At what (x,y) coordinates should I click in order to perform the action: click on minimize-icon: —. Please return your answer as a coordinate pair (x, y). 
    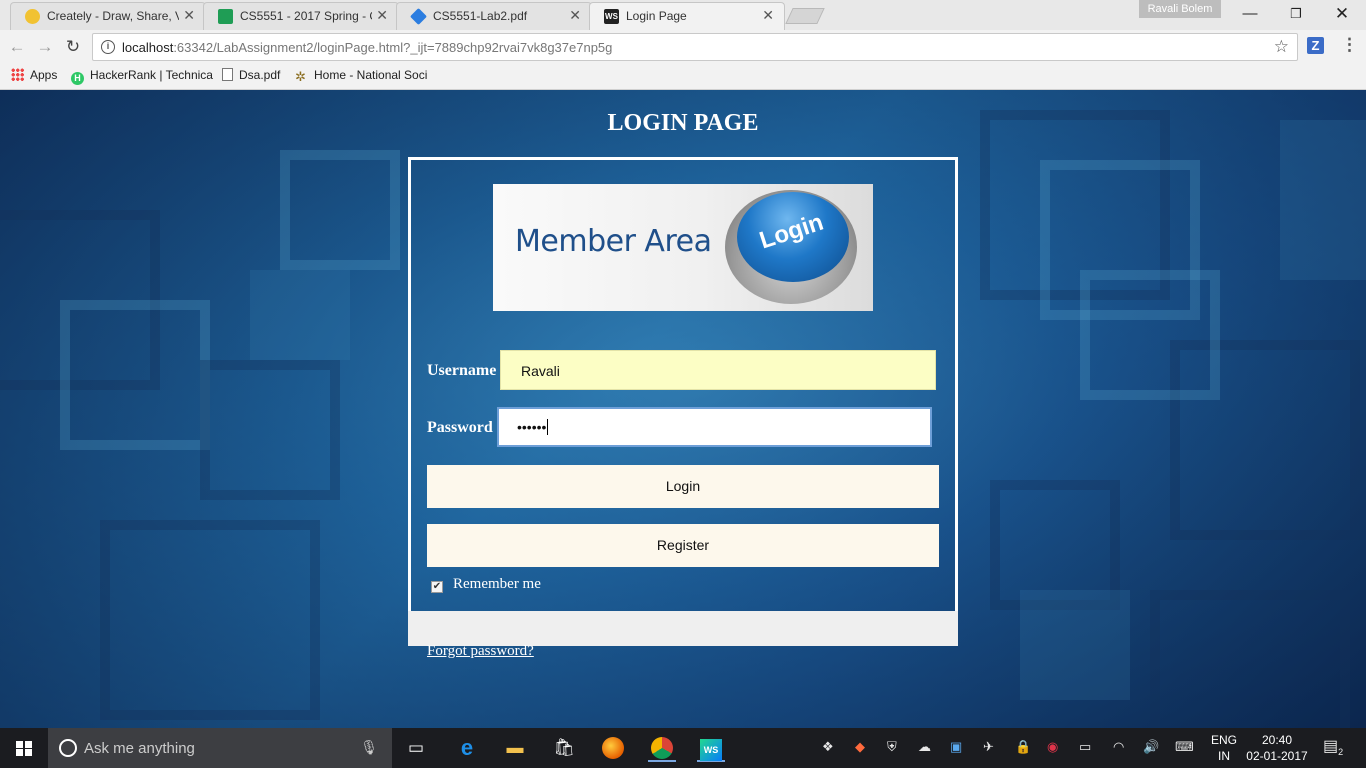
    Looking at the image, I should click on (1250, 15).